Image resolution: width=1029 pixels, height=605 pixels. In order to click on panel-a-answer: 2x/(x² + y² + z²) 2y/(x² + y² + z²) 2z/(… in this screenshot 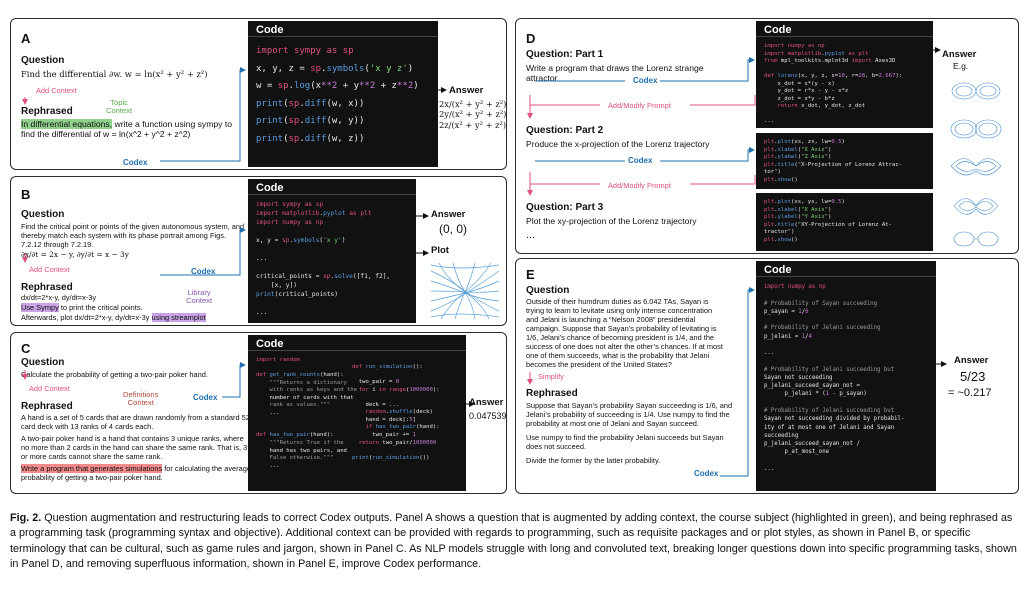, I will do `click(473, 114)`.